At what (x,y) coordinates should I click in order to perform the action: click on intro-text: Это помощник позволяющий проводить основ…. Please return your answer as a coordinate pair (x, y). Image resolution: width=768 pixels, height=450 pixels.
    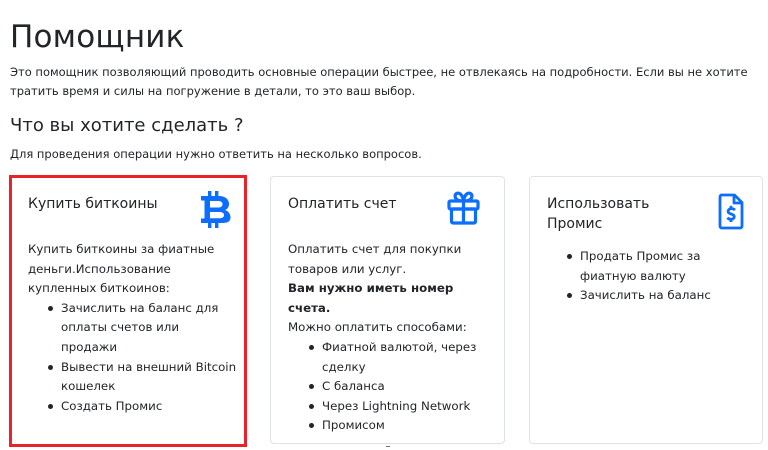
    Looking at the image, I should click on (379, 81).